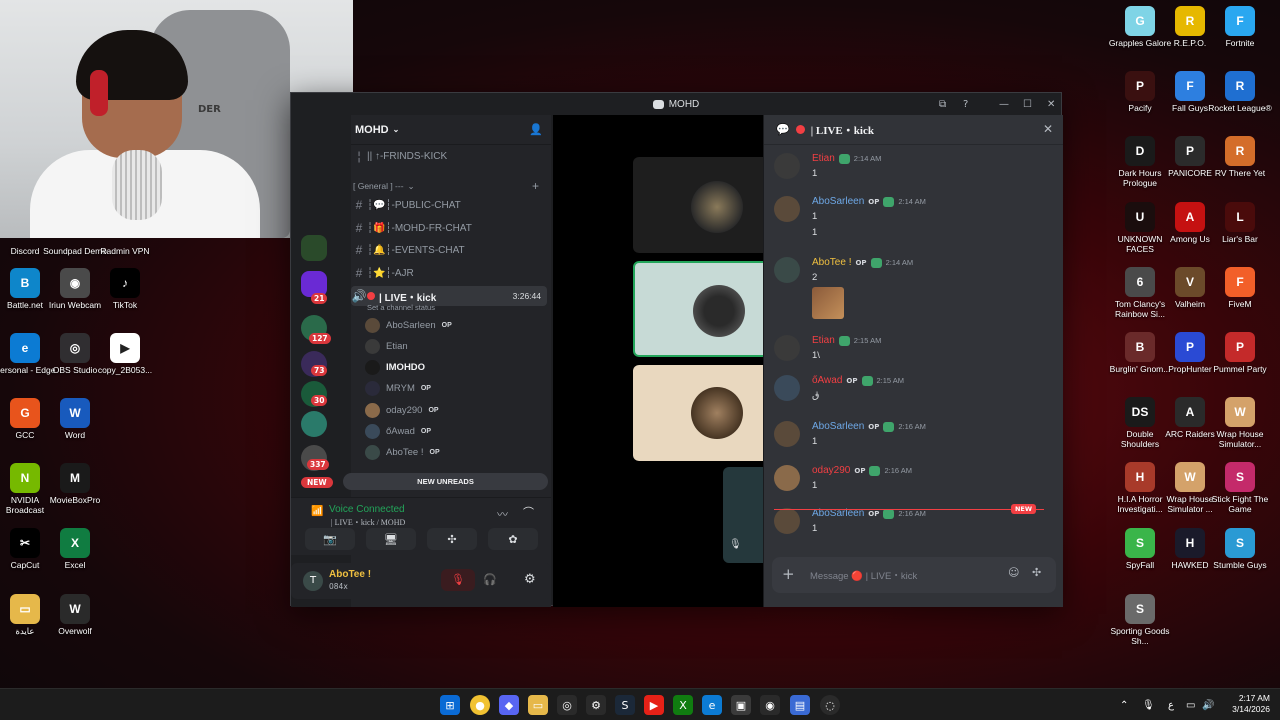 This screenshot has height=720, width=1280. What do you see at coordinates (530, 579) in the screenshot?
I see `gear-icon: ⚙` at bounding box center [530, 579].